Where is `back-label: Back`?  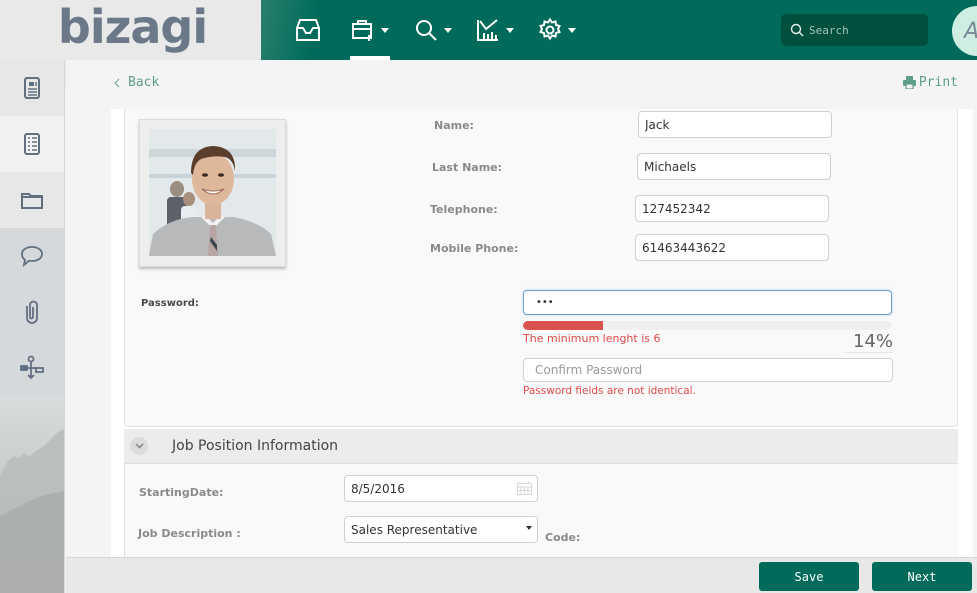 back-label: Back is located at coordinates (144, 82).